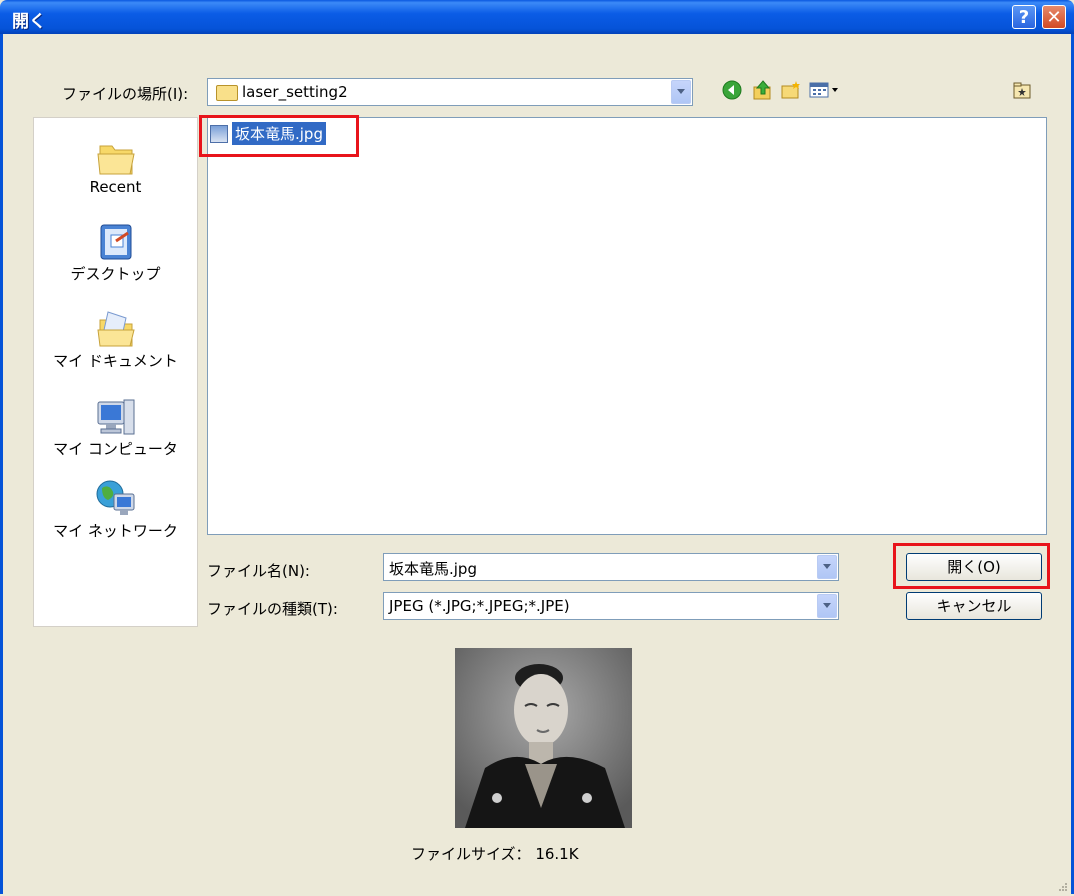 The image size is (1074, 896). I want to click on my-computer-icon, so click(116, 417).